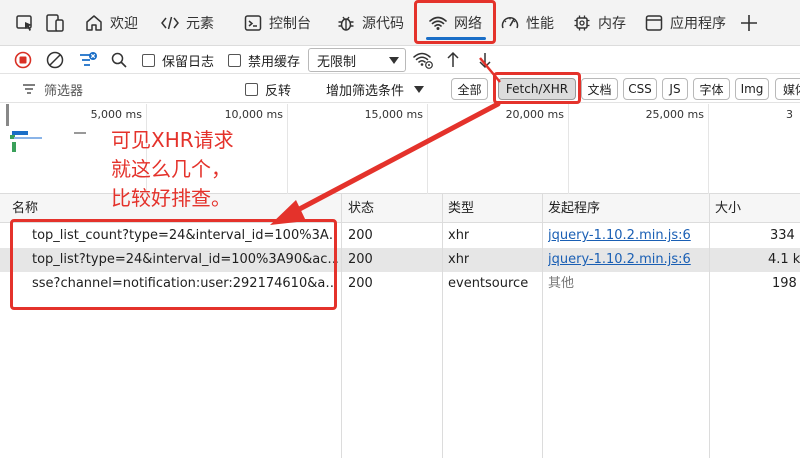 This screenshot has height=458, width=800. I want to click on filter-clear-icon, so click(88, 59).